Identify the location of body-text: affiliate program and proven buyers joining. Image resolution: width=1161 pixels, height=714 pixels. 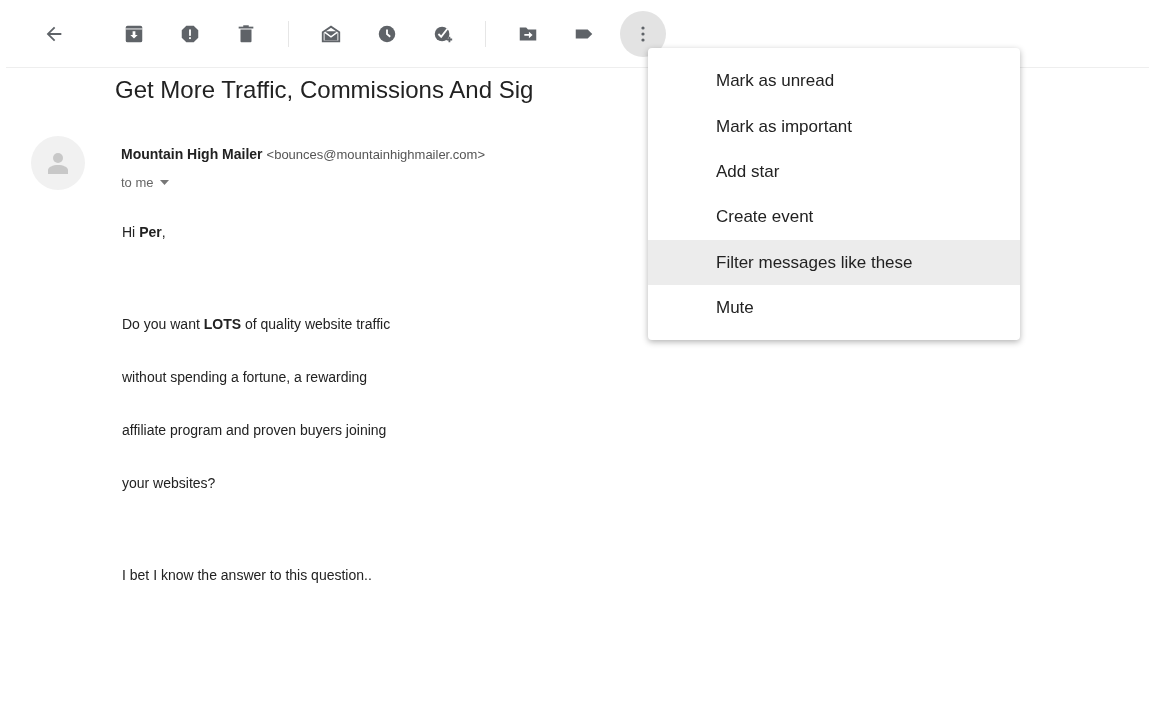
(255, 430).